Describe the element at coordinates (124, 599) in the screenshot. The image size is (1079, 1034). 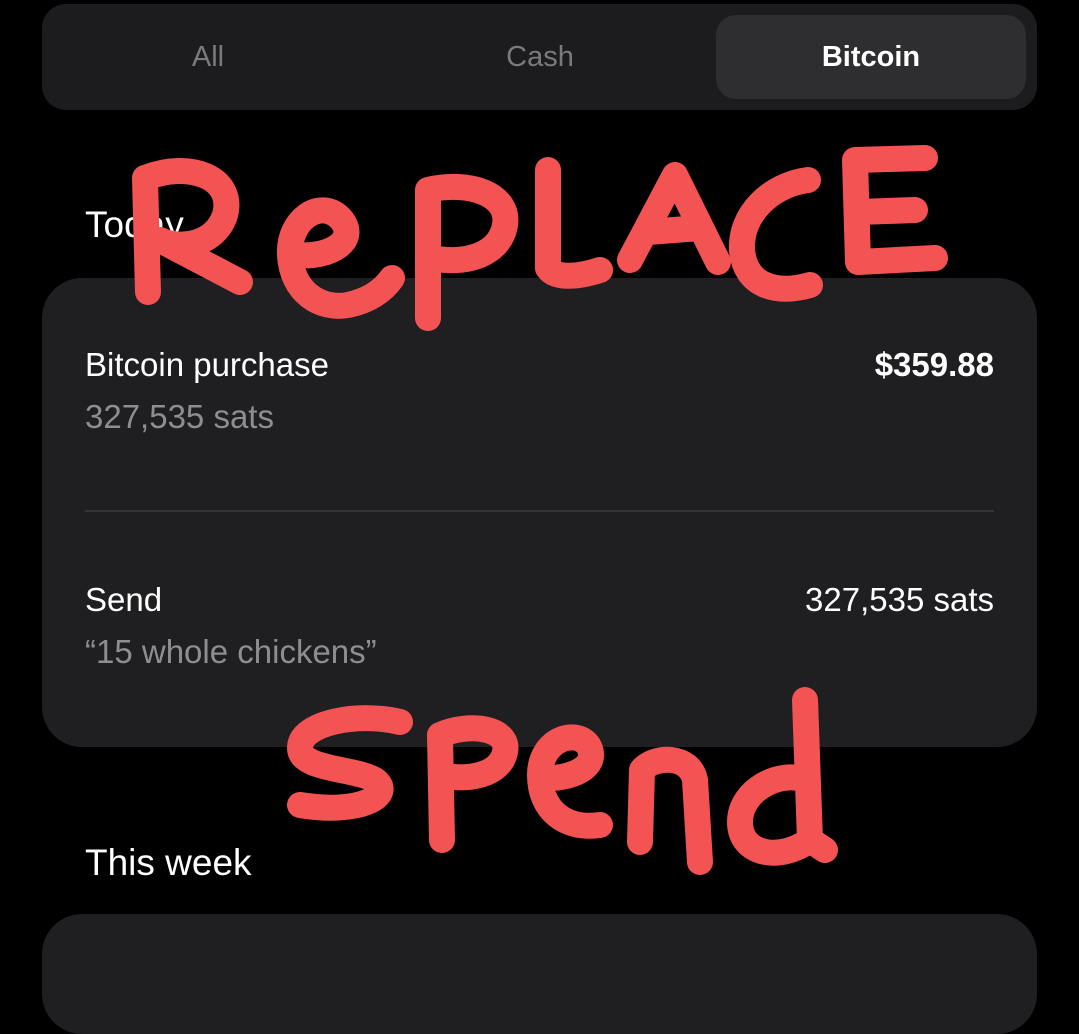
I see `transaction-title: Send` at that location.